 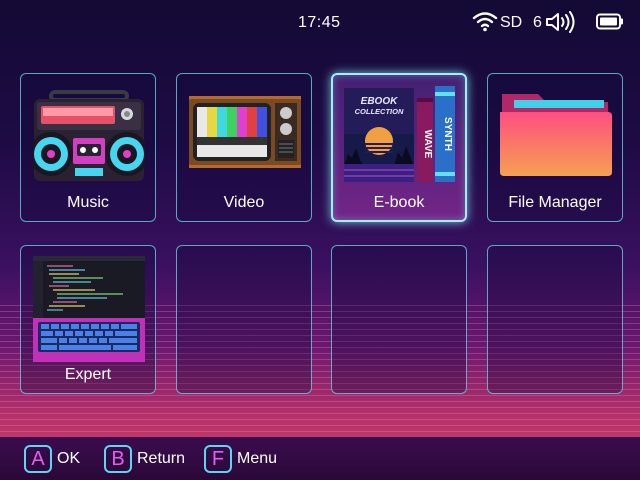 What do you see at coordinates (69, 458) in the screenshot?
I see `ok-label: OK` at bounding box center [69, 458].